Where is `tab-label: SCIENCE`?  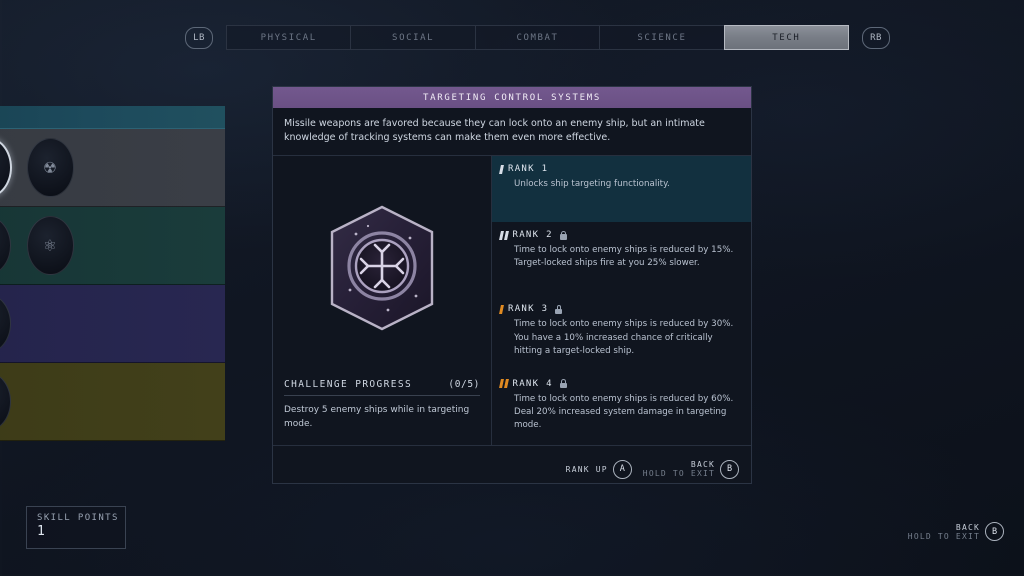 tab-label: SCIENCE is located at coordinates (662, 37).